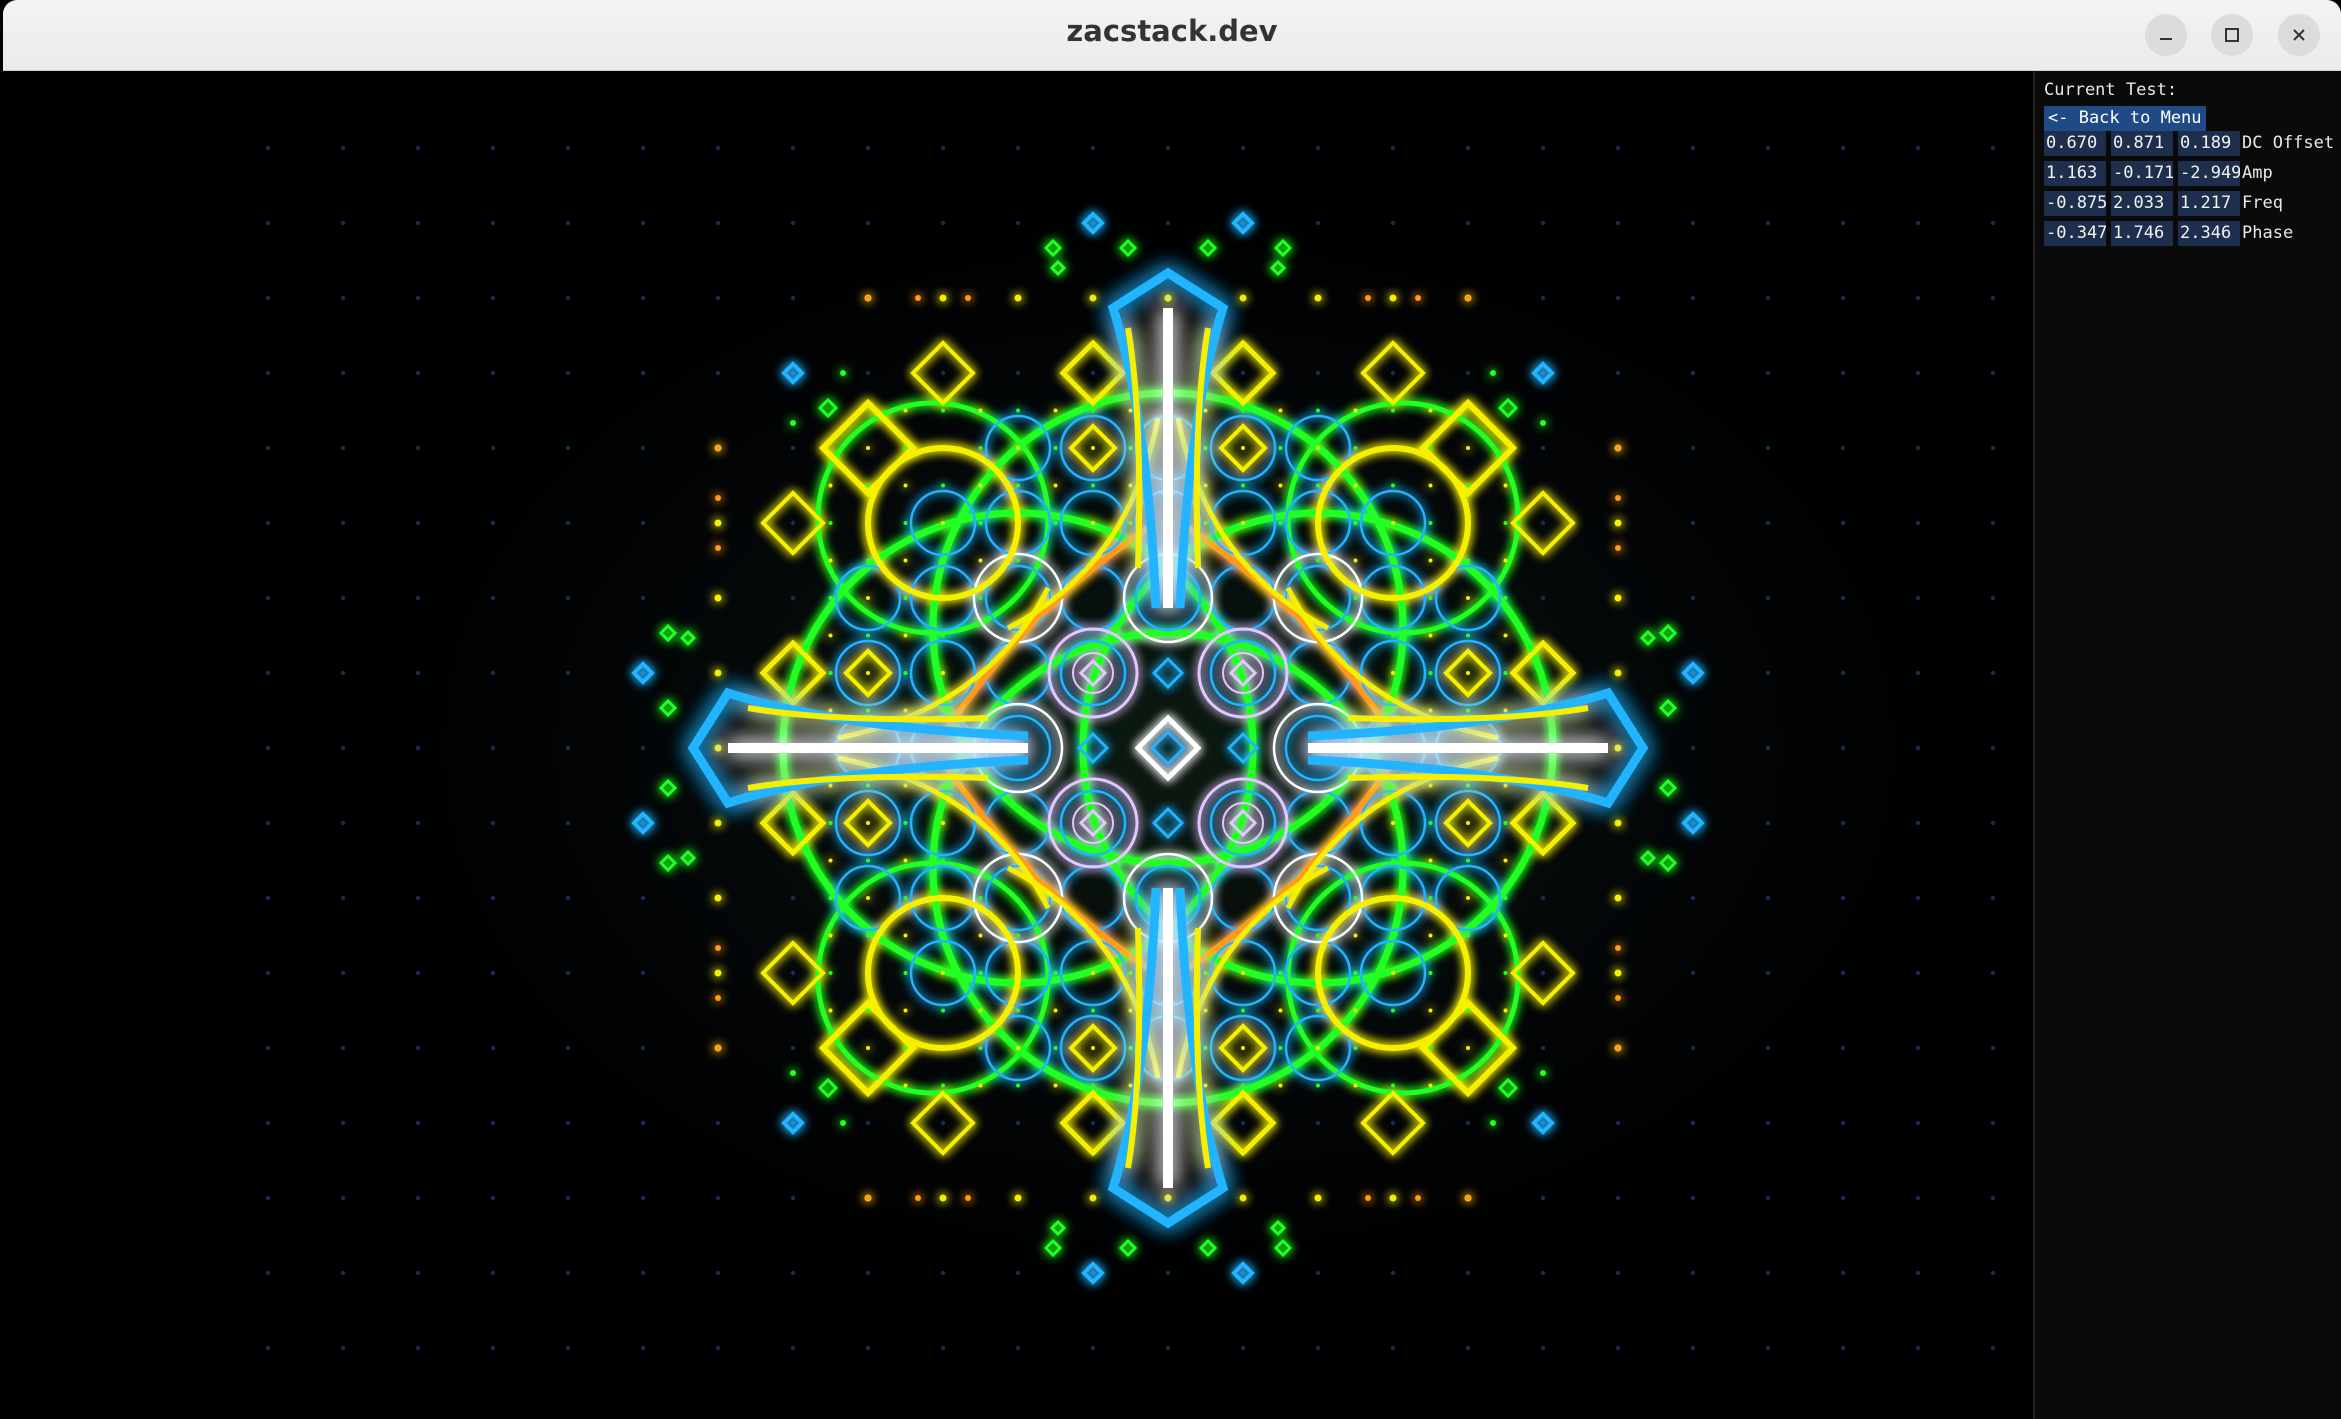  Describe the element at coordinates (2209, 173) in the screenshot. I see `amp-z-field: -2.949` at that location.